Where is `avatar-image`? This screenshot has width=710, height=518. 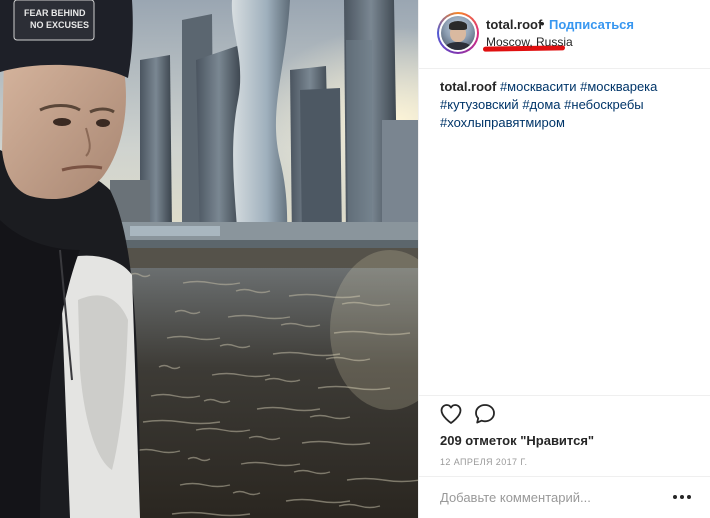 avatar-image is located at coordinates (458, 33).